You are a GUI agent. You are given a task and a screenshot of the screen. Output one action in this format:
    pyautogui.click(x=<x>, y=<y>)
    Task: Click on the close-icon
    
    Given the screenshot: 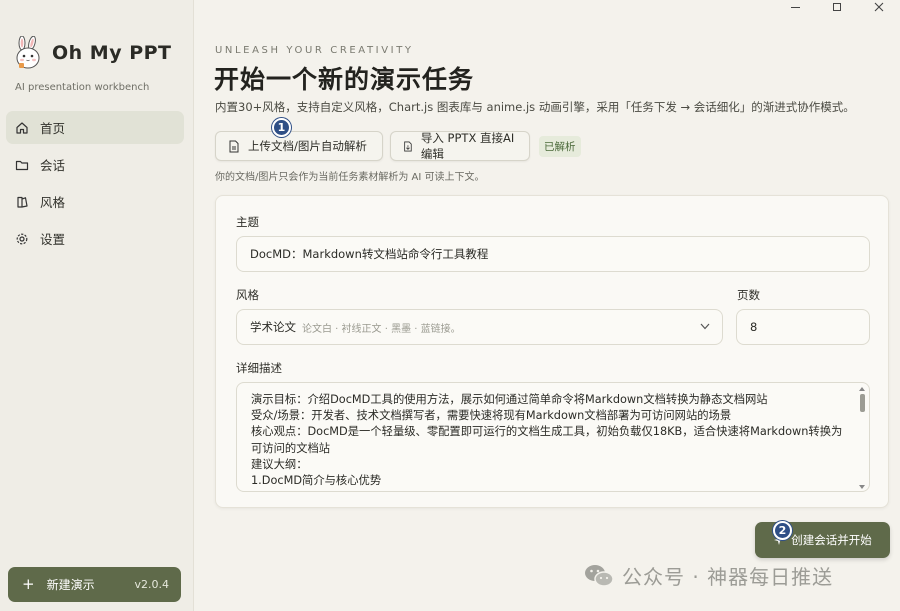 What is the action you would take?
    pyautogui.click(x=879, y=7)
    